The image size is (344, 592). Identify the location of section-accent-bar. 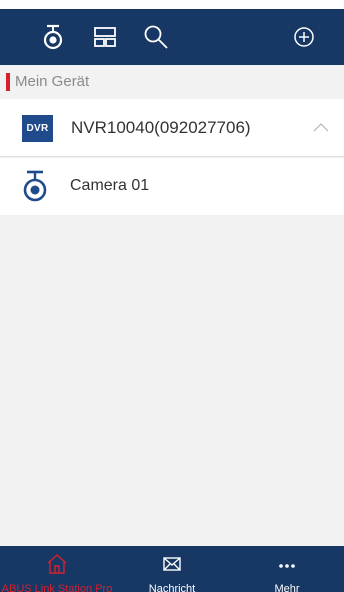
(8, 82).